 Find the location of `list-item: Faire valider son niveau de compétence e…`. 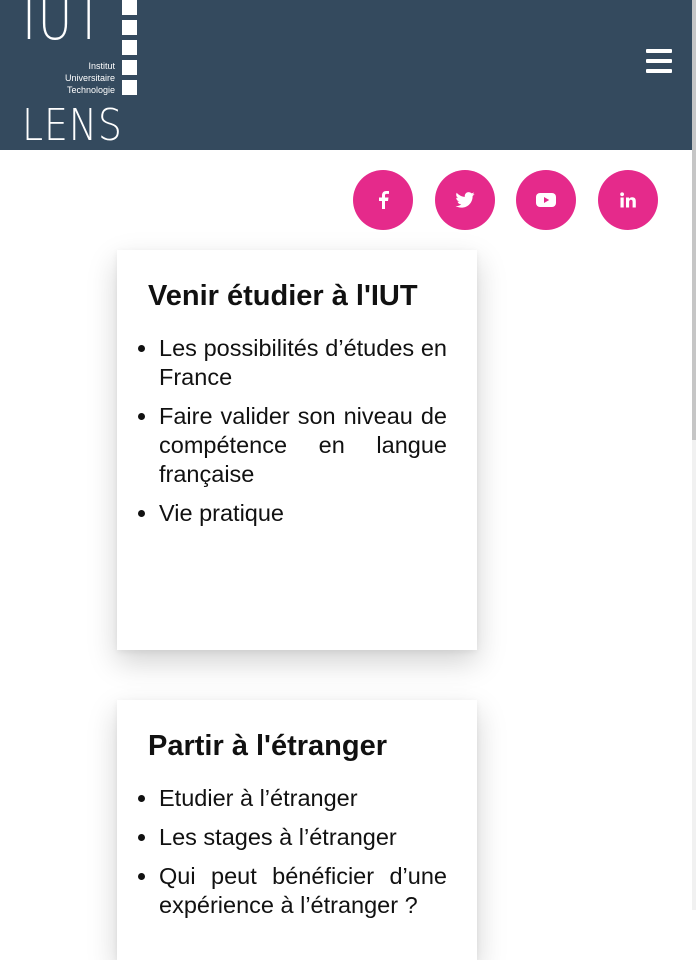

list-item: Faire valider son niveau de compétence e… is located at coordinates (303, 445).